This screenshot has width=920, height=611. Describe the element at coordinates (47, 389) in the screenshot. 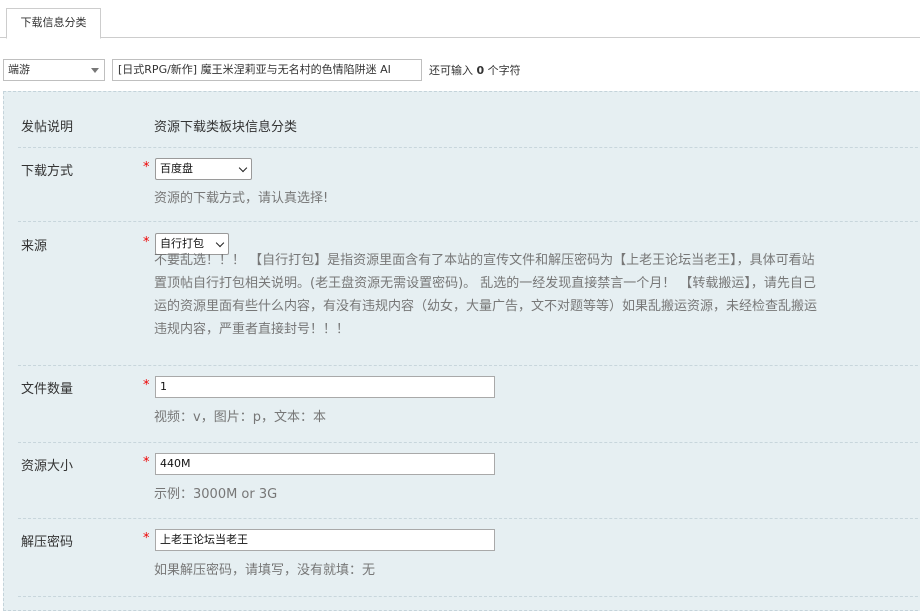

I see `row-label: 文件数量` at that location.